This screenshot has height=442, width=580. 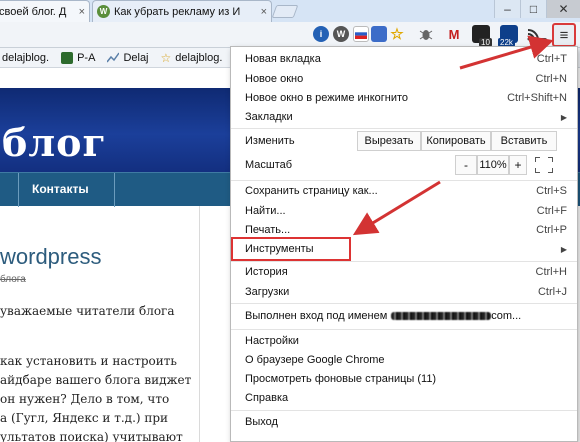 What do you see at coordinates (341, 34) in the screenshot?
I see `wordpress-icon: W` at bounding box center [341, 34].